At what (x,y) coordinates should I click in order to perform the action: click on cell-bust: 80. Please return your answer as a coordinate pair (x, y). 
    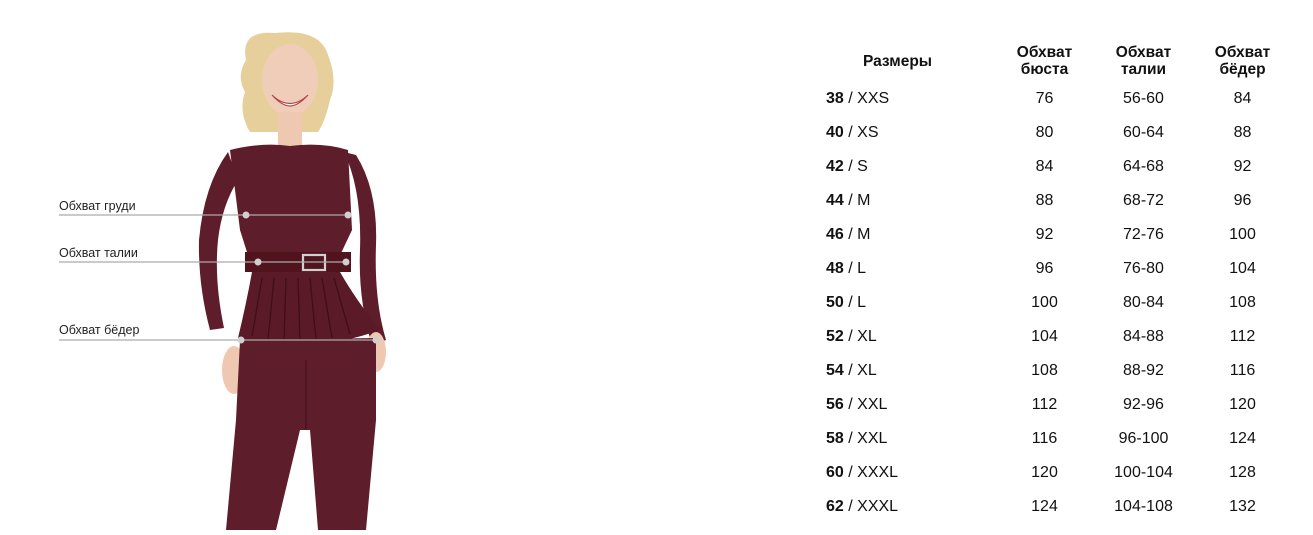
    Looking at the image, I should click on (1044, 132).